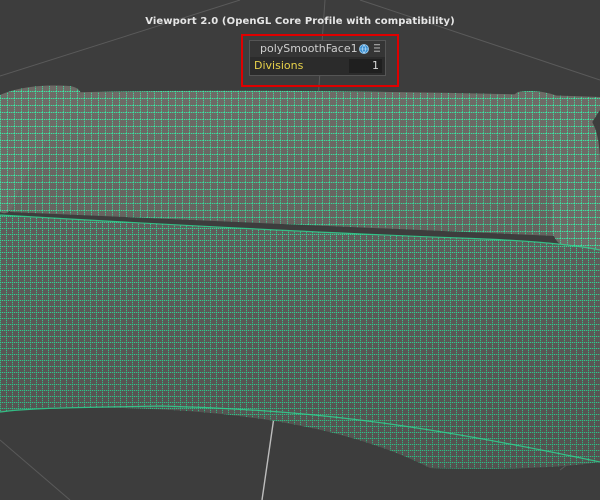 This screenshot has width=600, height=500. What do you see at coordinates (320, 60) in the screenshot?
I see `annotation-highlight-box` at bounding box center [320, 60].